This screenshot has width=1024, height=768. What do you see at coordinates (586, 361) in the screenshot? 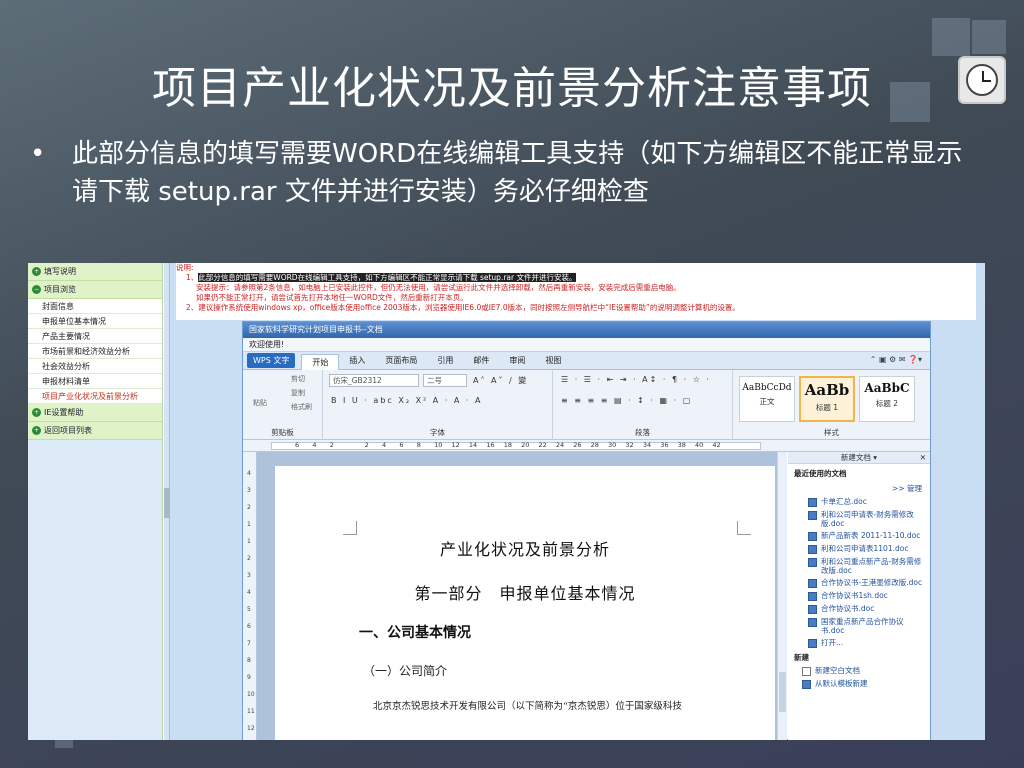
I see `ribbon-tabs: WPS 文字 开始 插入 页面布局 引用 邮件 审阅 视图 ⌃ ▣ ⚙ ✉ ❓▾` at bounding box center [586, 361].